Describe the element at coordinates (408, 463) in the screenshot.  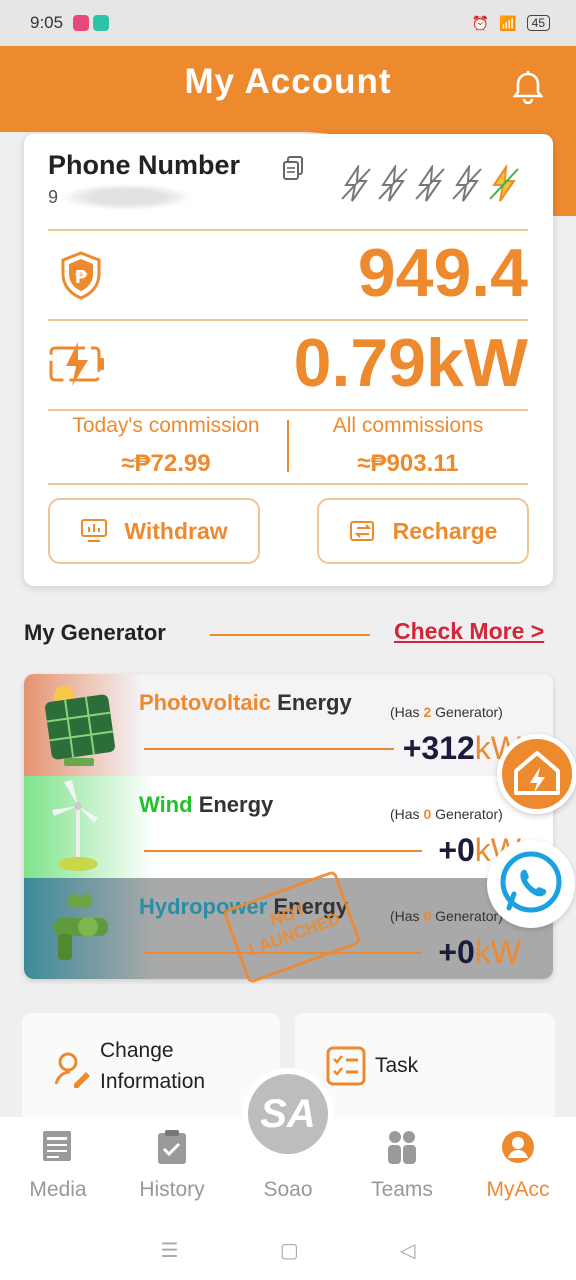
I see `all-commissions-value: ≈₱903.11` at that location.